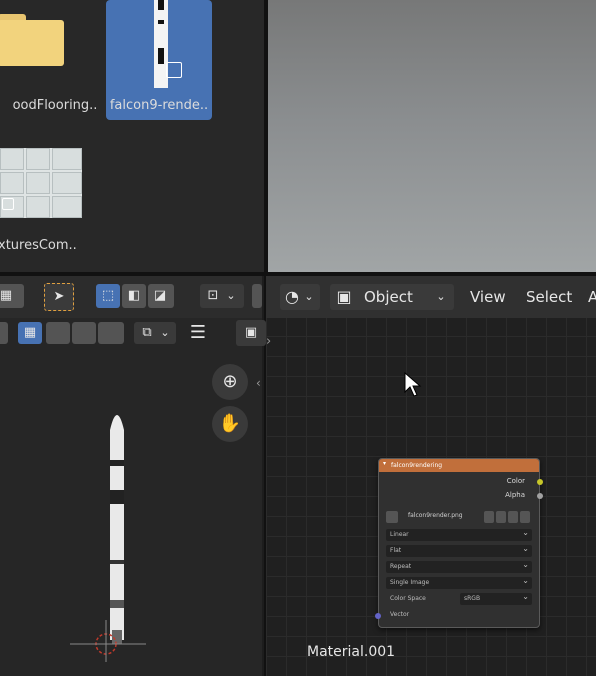 This screenshot has width=596, height=676. Describe the element at coordinates (435, 515) in the screenshot. I see `image-name: falcon9render.png` at that location.